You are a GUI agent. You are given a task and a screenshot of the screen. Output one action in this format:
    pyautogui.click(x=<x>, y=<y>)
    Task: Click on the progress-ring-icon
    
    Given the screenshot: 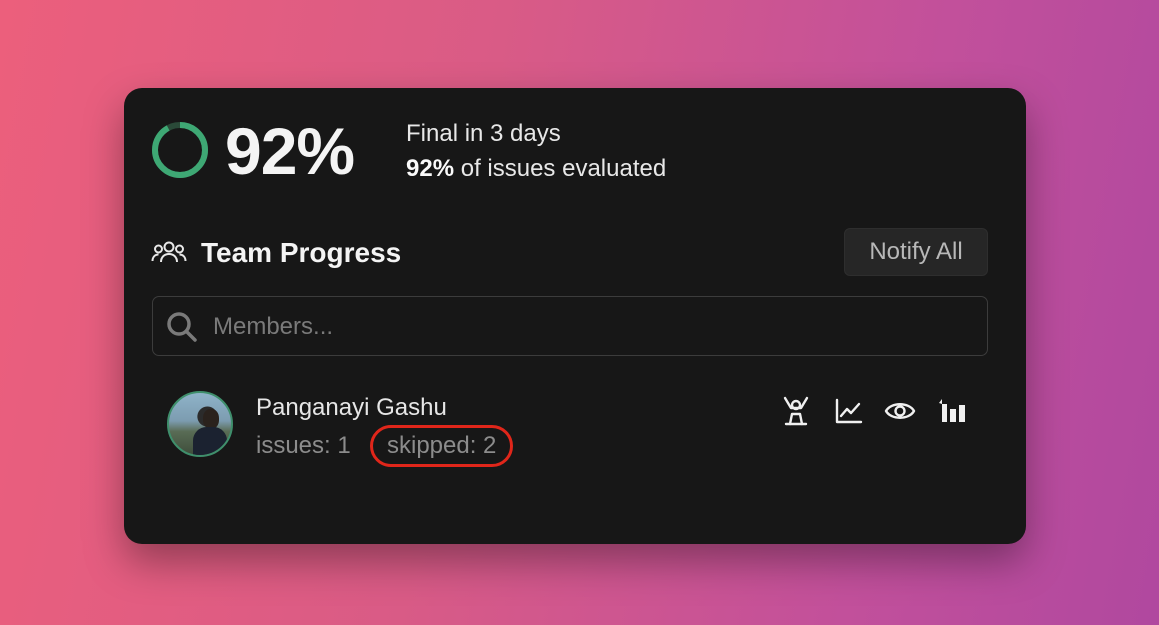 What is the action you would take?
    pyautogui.click(x=180, y=150)
    